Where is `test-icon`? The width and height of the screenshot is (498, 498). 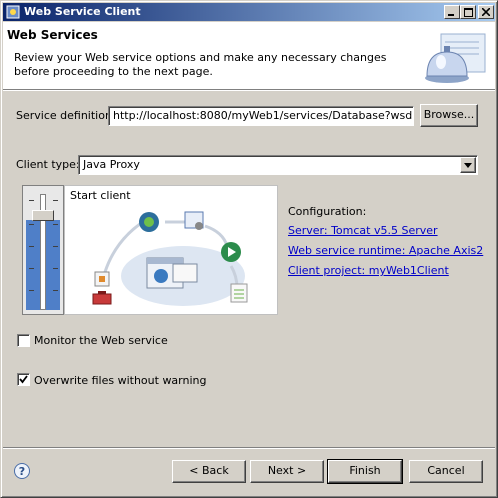
test-icon is located at coordinates (239, 293).